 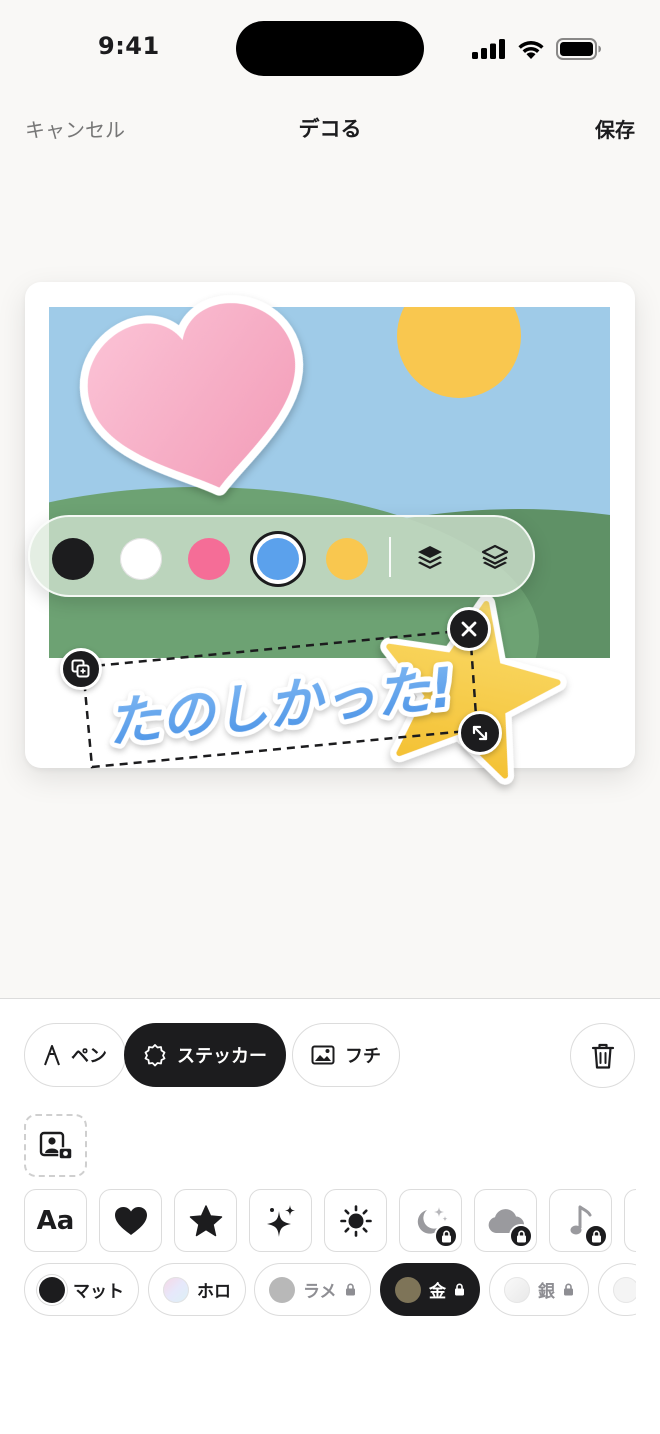 I want to click on dynamic-island, so click(x=330, y=48).